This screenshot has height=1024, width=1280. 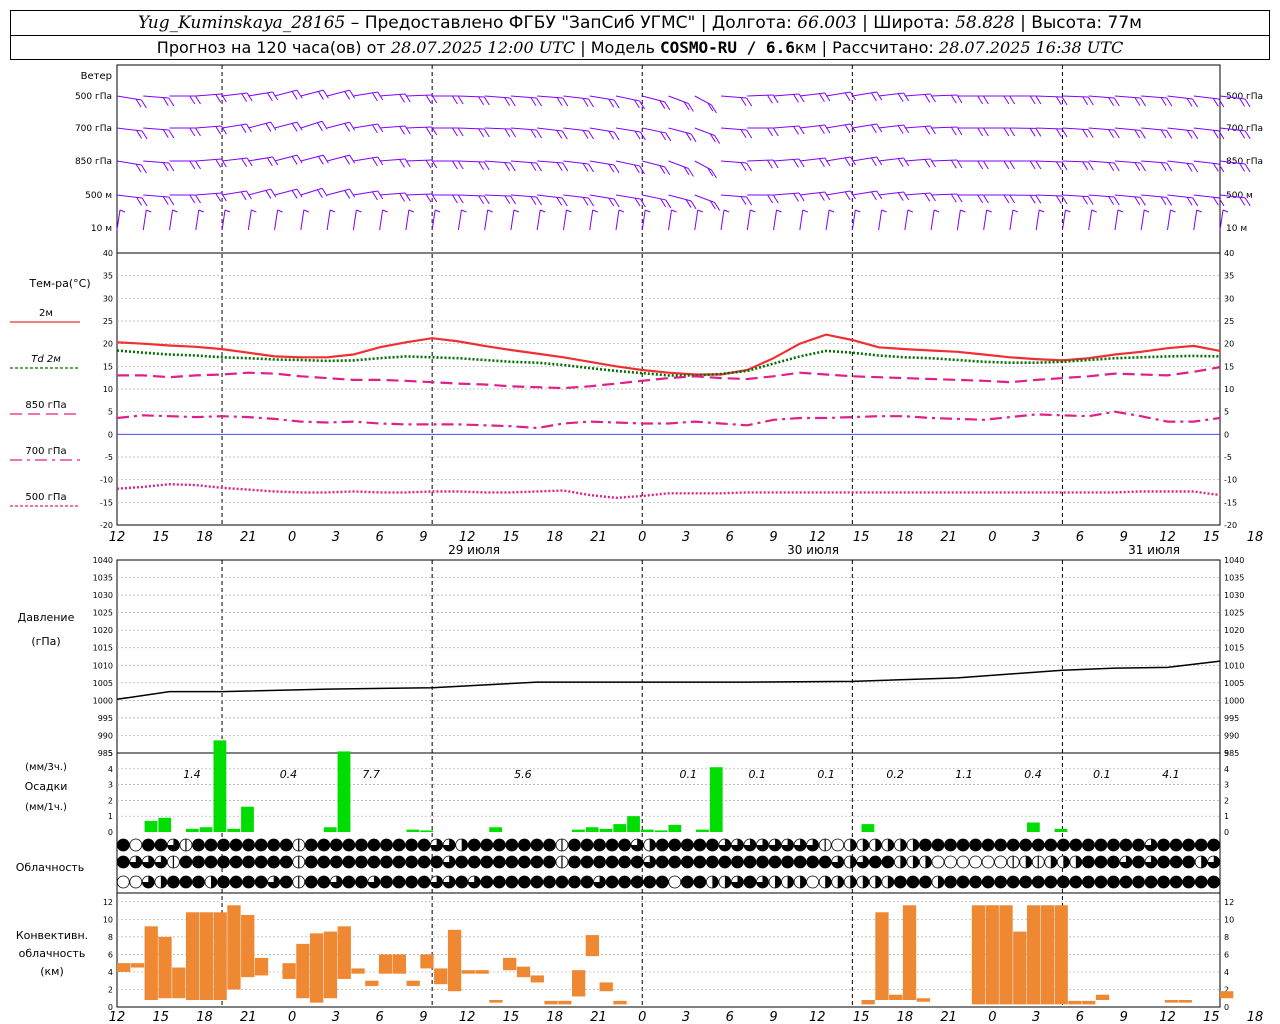 What do you see at coordinates (1154, 550) in the screenshot?
I see `day-label: 31 июля` at bounding box center [1154, 550].